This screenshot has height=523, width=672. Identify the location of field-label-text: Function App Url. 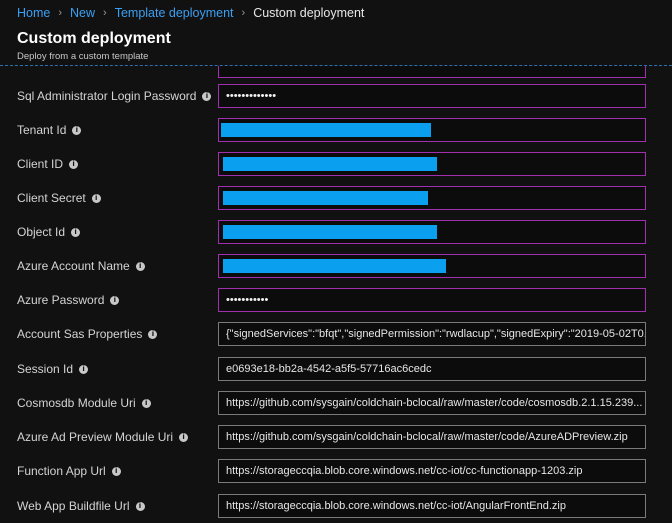
(61, 471).